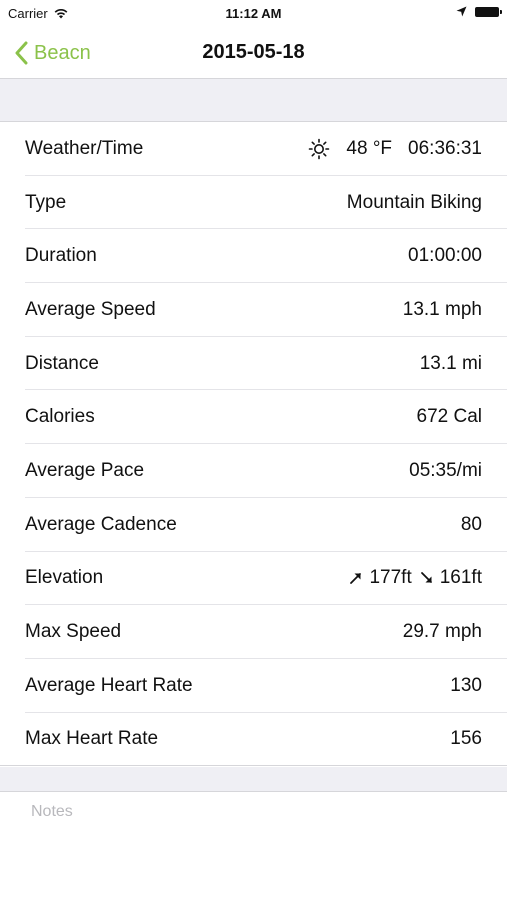 The image size is (507, 900). Describe the element at coordinates (109, 685) in the screenshot. I see `row-label: Average Heart Rate` at that location.